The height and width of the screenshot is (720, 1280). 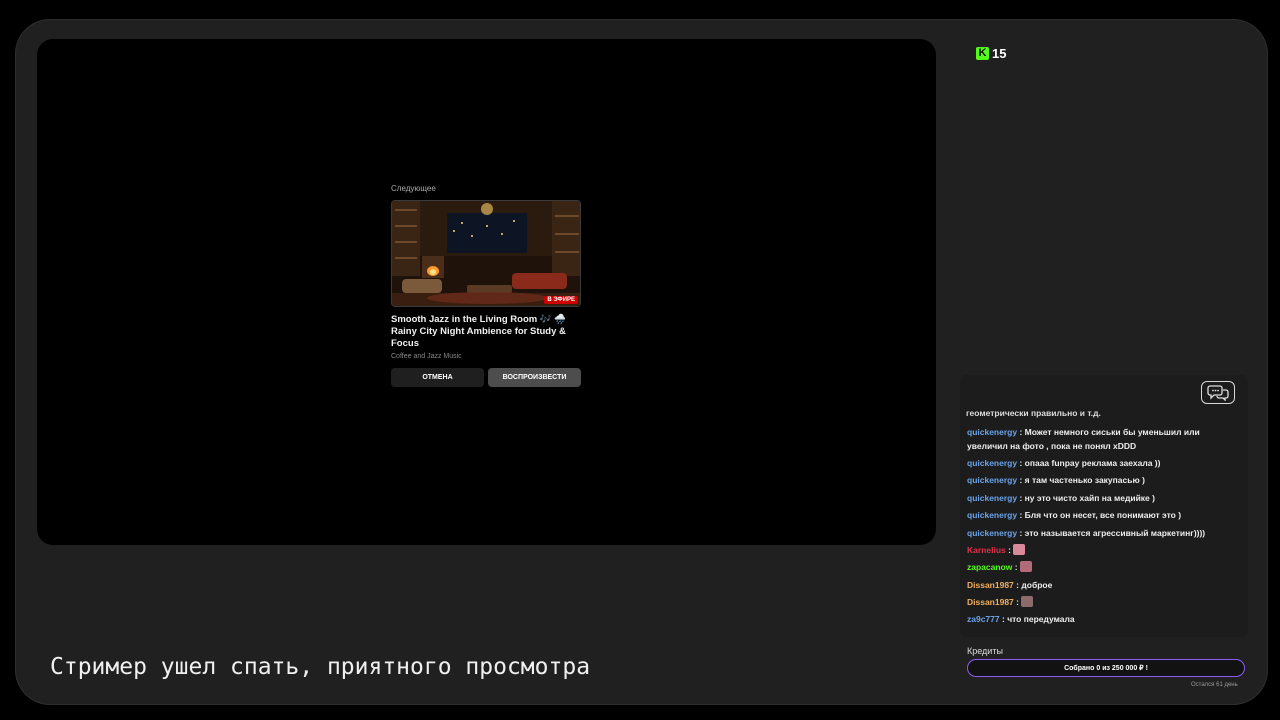 I want to click on chat-message-partial: геометрически правильно и т.д., so click(x=1033, y=413).